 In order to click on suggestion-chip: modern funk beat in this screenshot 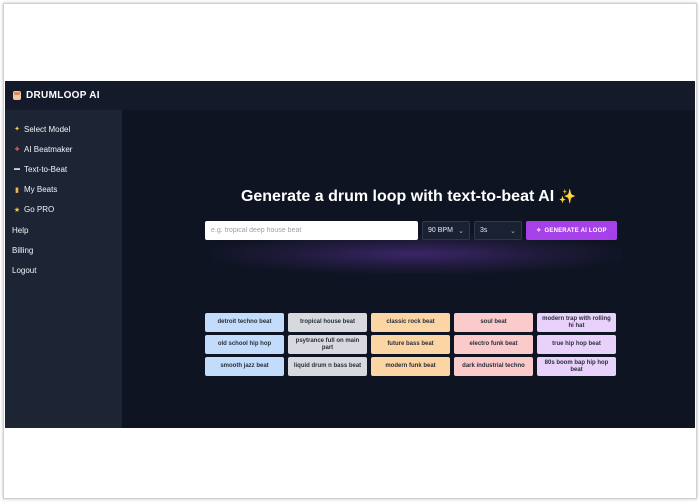, I will do `click(410, 366)`.